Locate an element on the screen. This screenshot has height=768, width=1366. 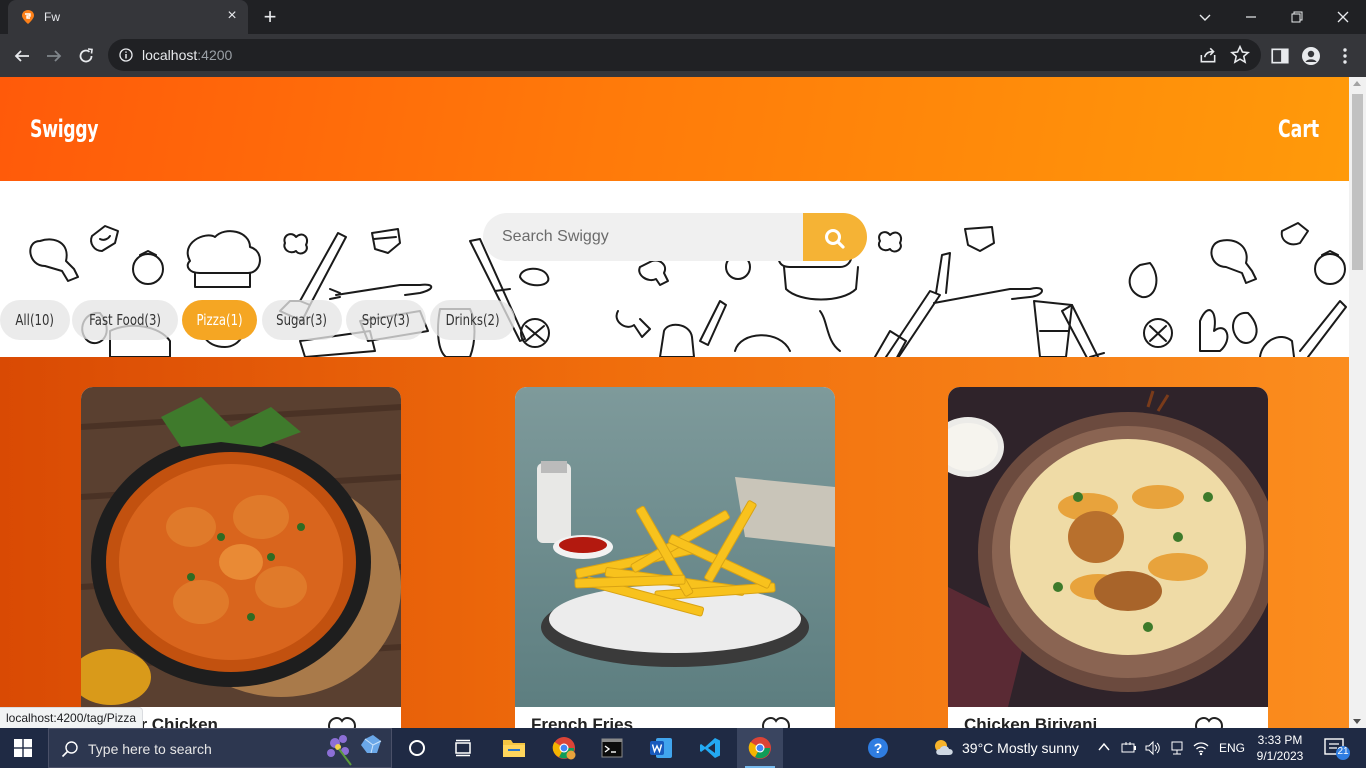
language-indicator: ENG is located at coordinates (1232, 748).